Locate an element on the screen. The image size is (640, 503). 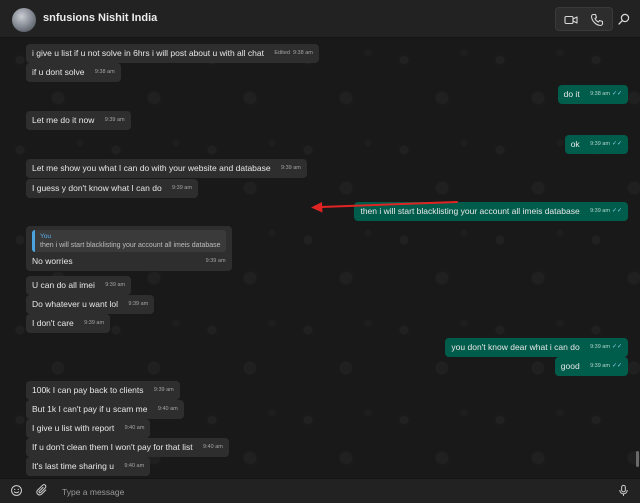
message-text: if u dont solve is located at coordinates (58, 72).